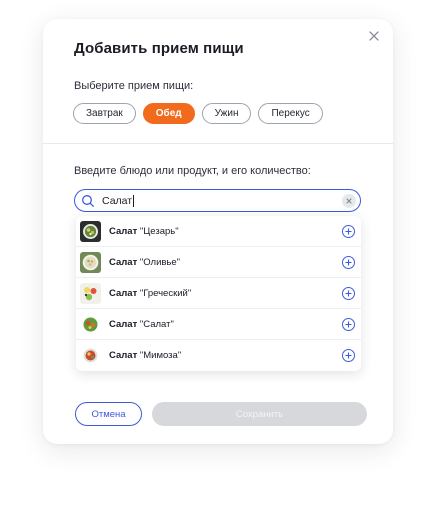 The height and width of the screenshot is (513, 436). I want to click on suggestion-item: Салат "Салат", so click(218, 324).